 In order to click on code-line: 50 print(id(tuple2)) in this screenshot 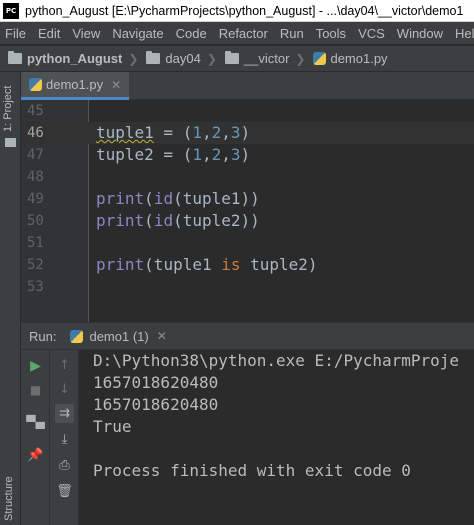, I will do `click(247, 221)`.